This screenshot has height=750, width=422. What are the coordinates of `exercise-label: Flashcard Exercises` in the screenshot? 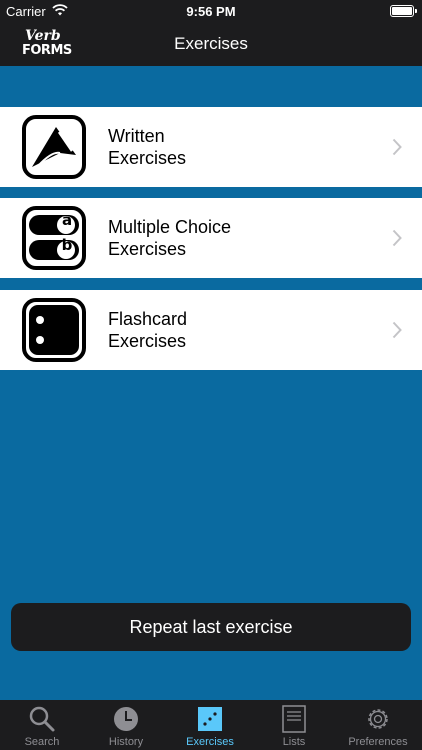 It's located at (238, 330).